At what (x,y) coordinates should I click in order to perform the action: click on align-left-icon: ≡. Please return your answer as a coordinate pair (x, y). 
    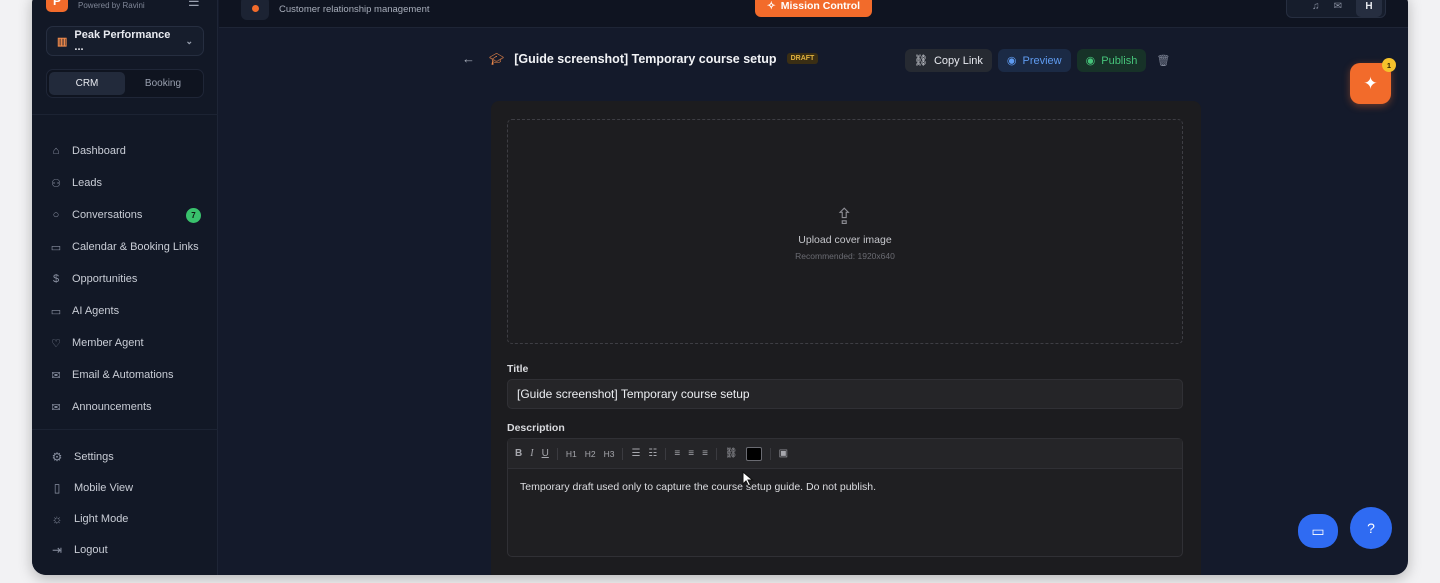
    Looking at the image, I should click on (677, 453).